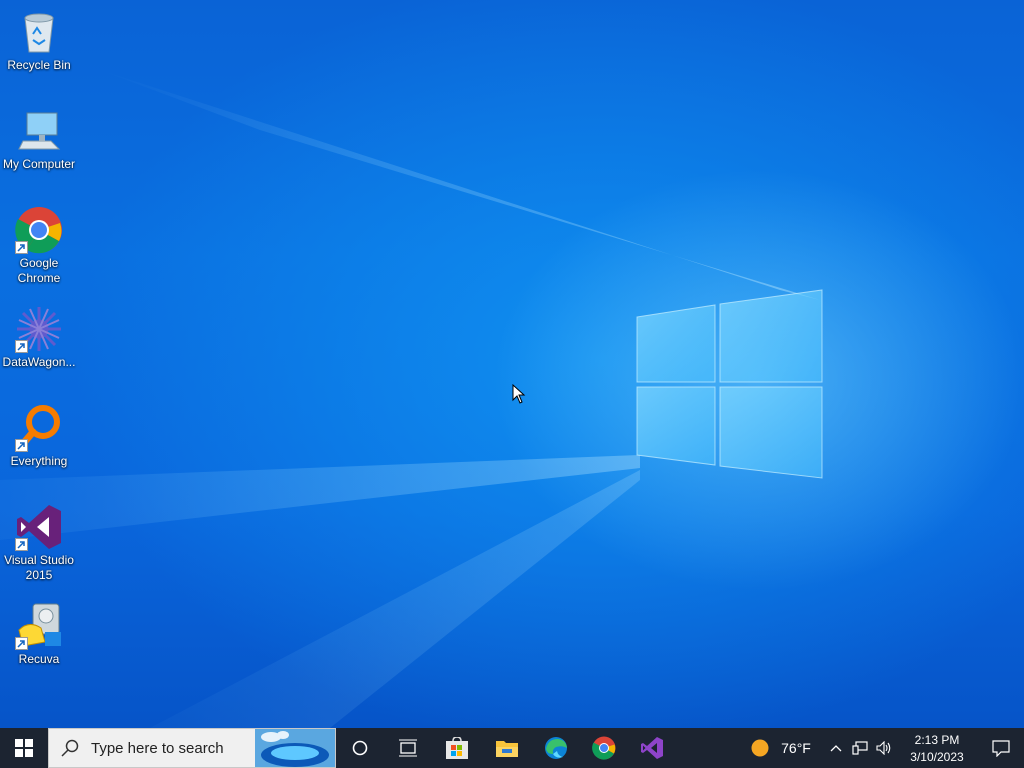 This screenshot has height=768, width=1024. I want to click on weather-widget: 76°F, so click(781, 748).